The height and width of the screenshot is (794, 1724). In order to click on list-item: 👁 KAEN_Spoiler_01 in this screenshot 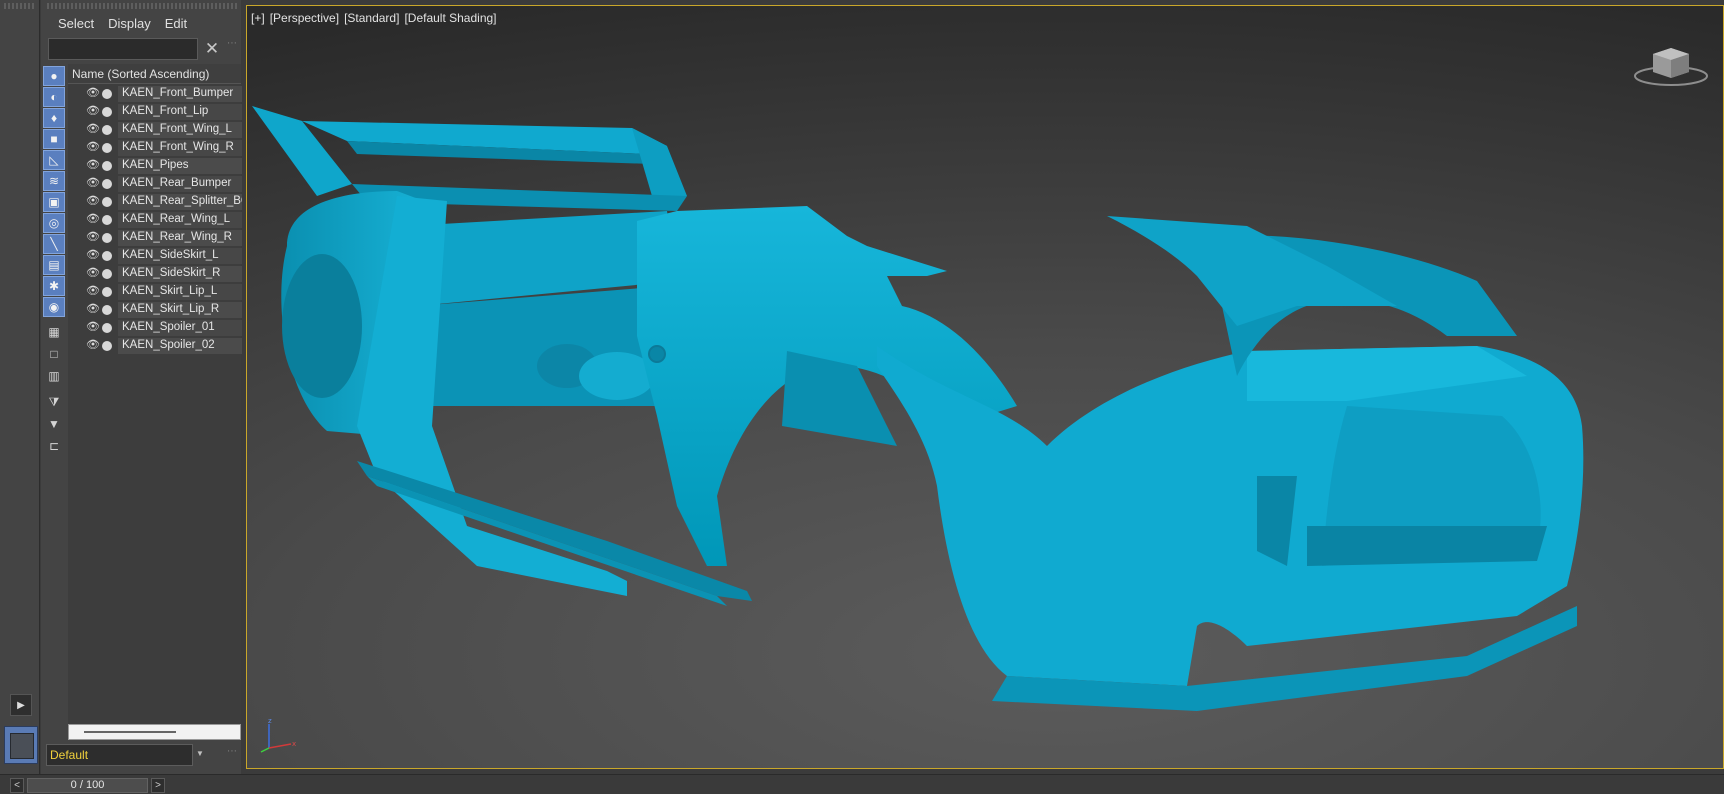, I will do `click(155, 328)`.